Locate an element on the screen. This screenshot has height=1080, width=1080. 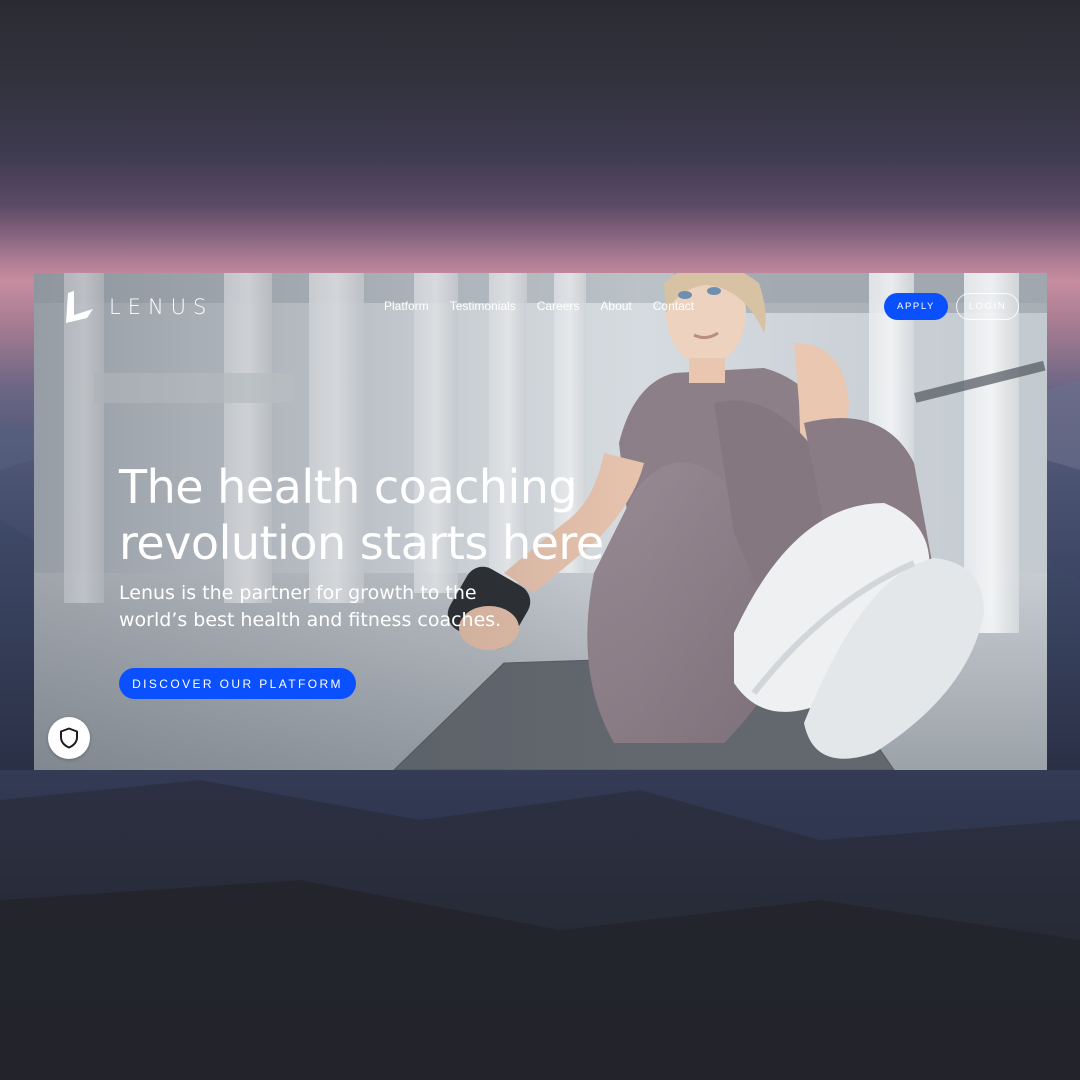
discover-platform-button: DISCOVER OUR PLATFORM is located at coordinates (237, 683).